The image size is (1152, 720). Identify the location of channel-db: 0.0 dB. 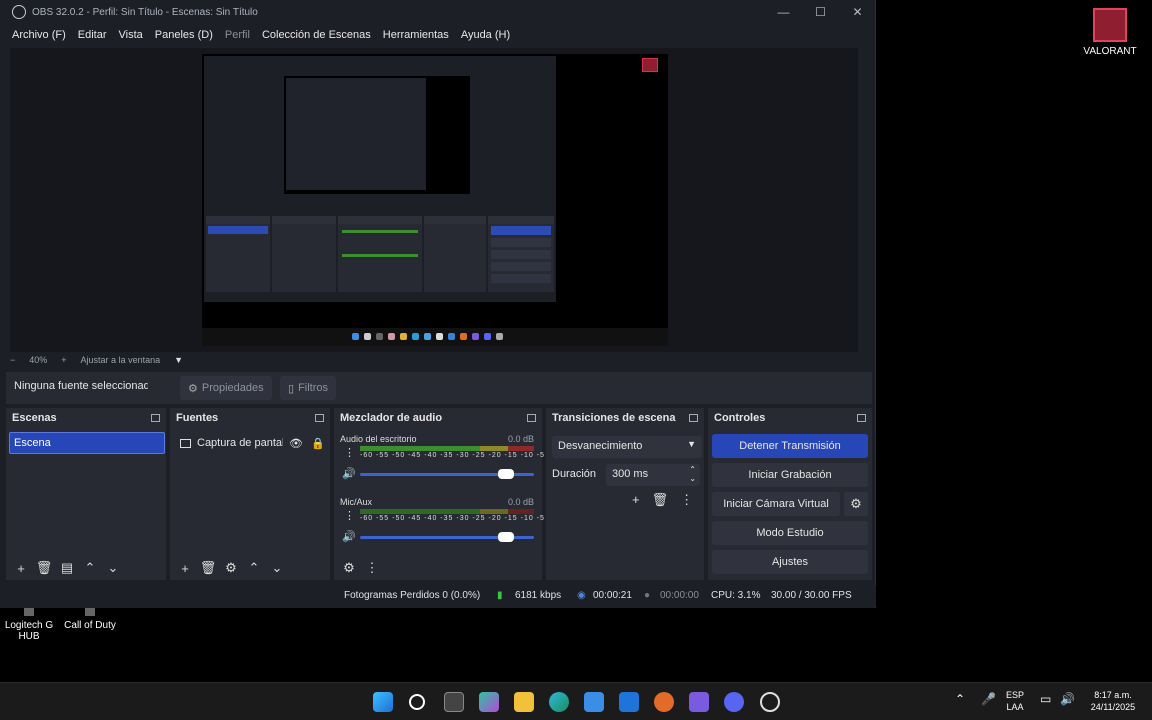
(520, 502).